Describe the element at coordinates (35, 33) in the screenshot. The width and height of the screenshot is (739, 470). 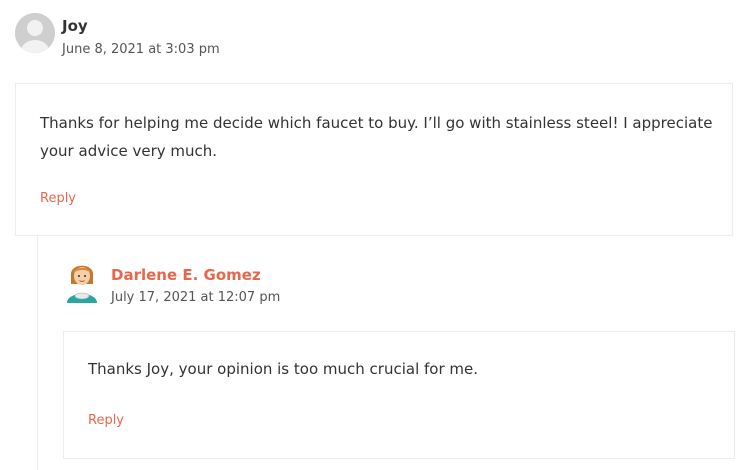
I see `default-avatar-icon` at that location.